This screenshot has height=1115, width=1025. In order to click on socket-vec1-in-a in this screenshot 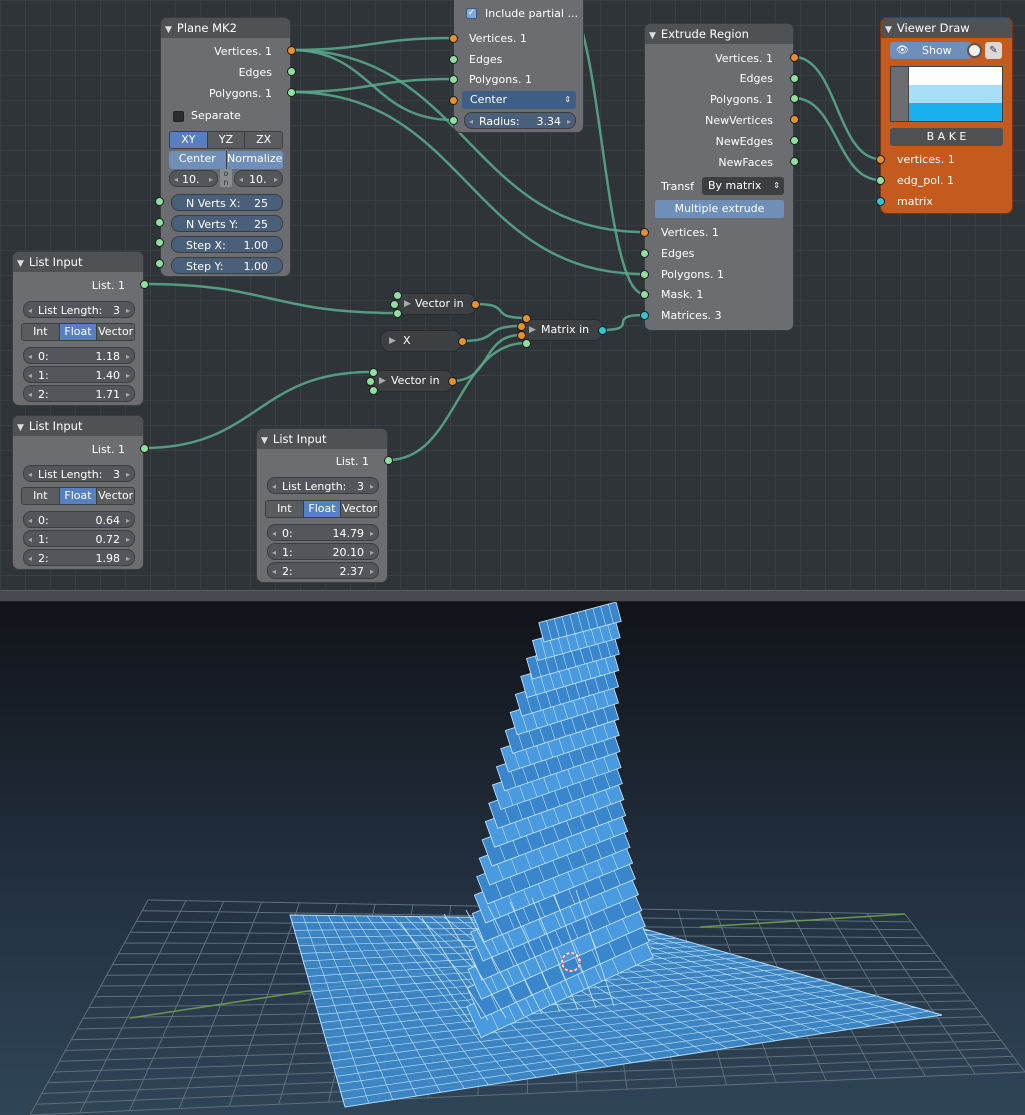, I will do `click(397, 295)`.